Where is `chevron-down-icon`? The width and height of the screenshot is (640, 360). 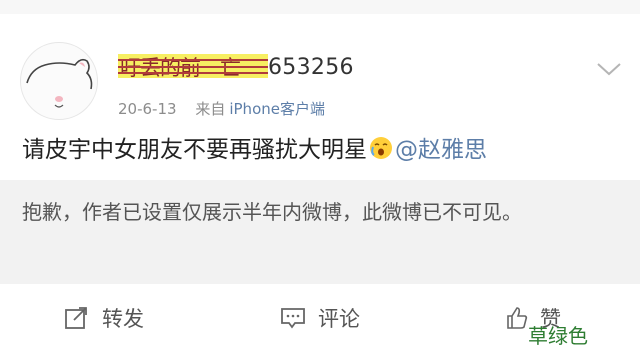
chevron-down-icon is located at coordinates (609, 69).